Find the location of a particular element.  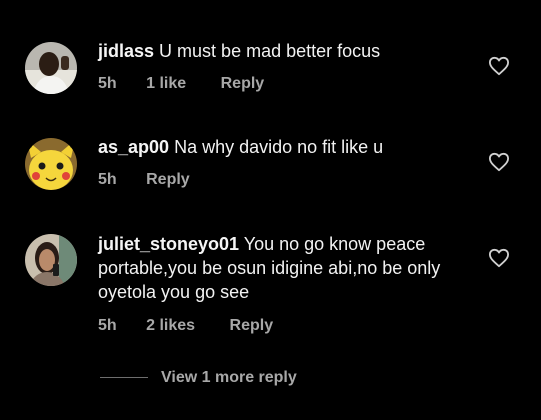

comment-text: as_ap00 Na why davido no fit like u is located at coordinates (288, 147).